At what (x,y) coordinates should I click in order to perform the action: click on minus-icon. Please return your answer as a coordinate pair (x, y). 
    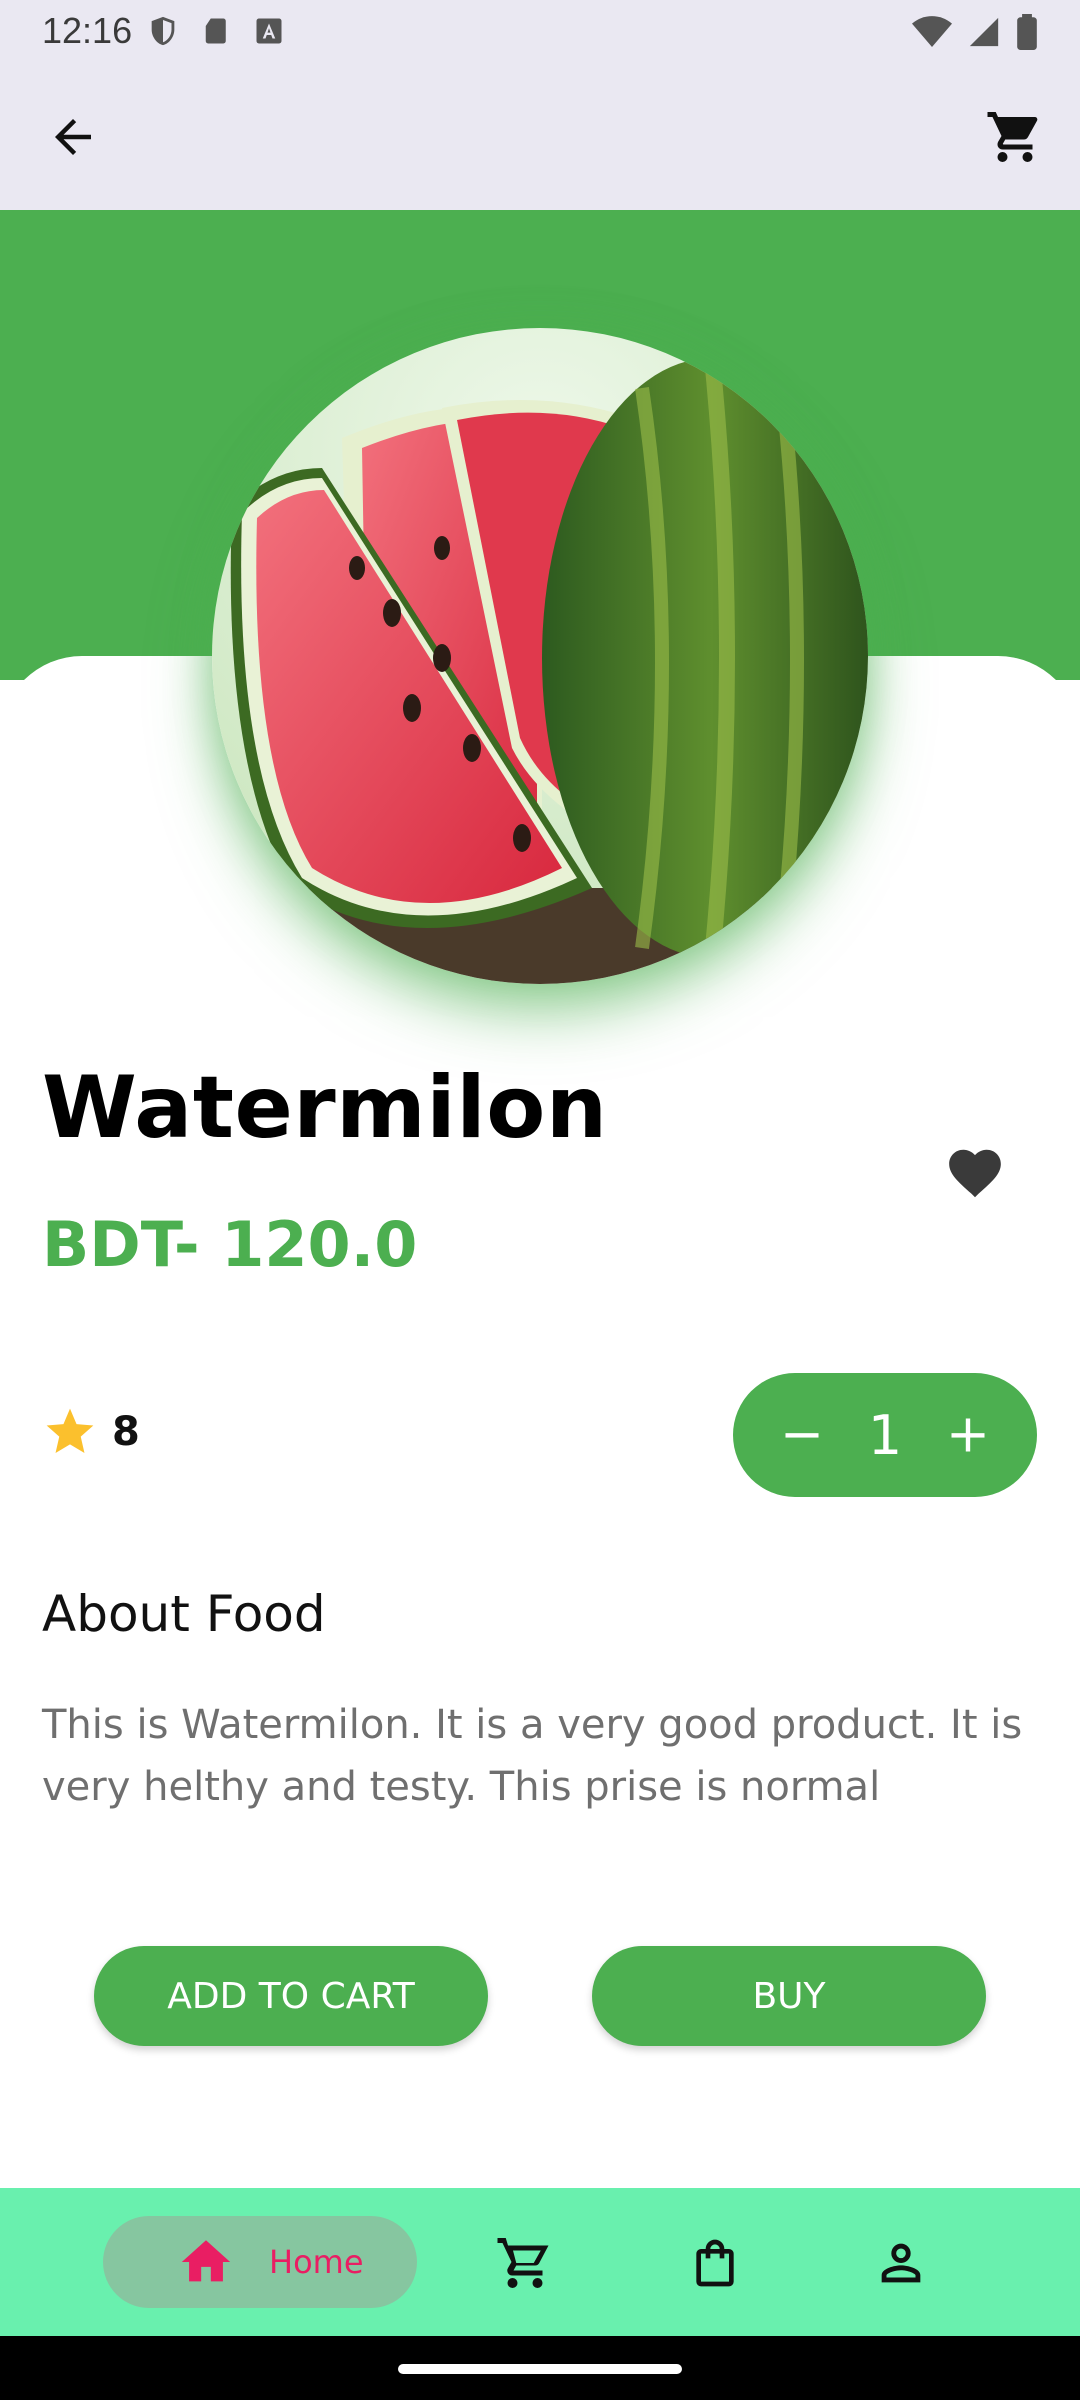
    Looking at the image, I should click on (802, 1435).